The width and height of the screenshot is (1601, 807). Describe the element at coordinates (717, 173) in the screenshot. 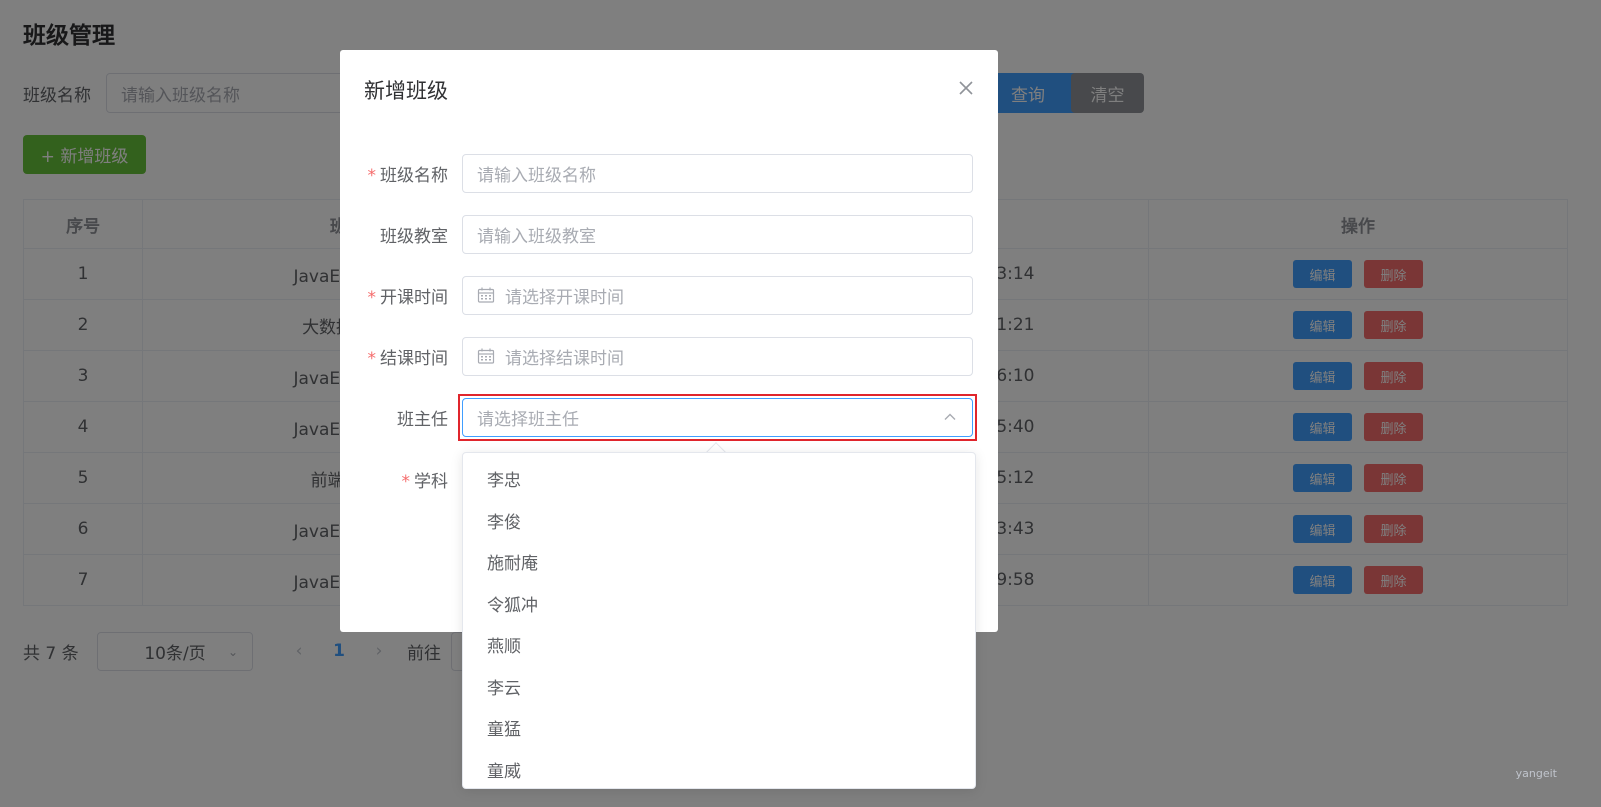

I see `class-name-input: 请输入班级名称` at that location.